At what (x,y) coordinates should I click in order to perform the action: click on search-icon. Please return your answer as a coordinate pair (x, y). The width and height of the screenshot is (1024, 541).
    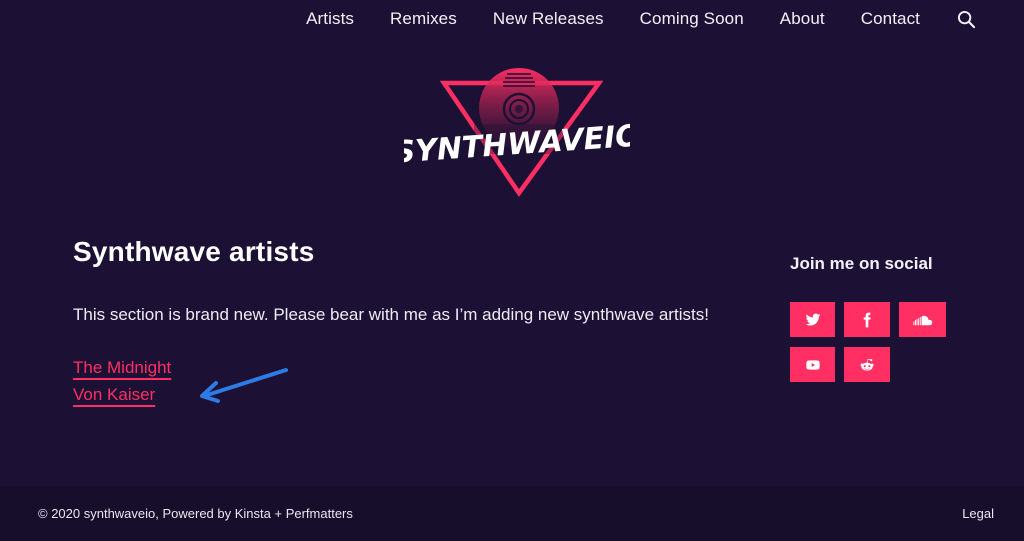
    Looking at the image, I should click on (966, 19).